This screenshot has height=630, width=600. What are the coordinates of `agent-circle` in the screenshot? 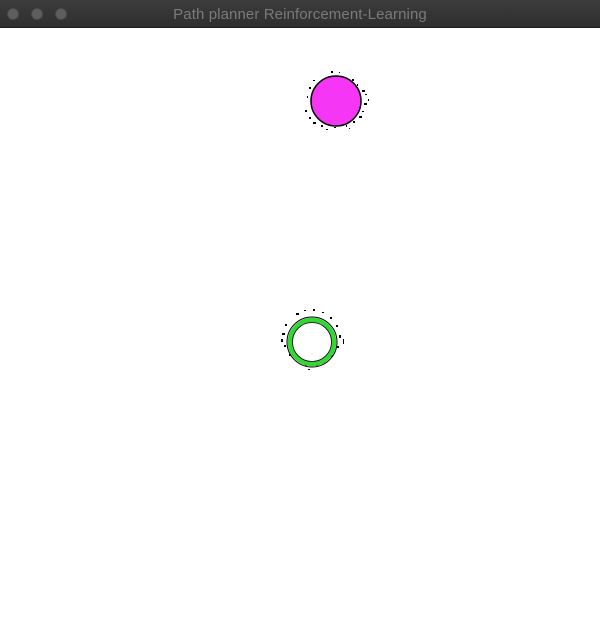 It's located at (336, 101).